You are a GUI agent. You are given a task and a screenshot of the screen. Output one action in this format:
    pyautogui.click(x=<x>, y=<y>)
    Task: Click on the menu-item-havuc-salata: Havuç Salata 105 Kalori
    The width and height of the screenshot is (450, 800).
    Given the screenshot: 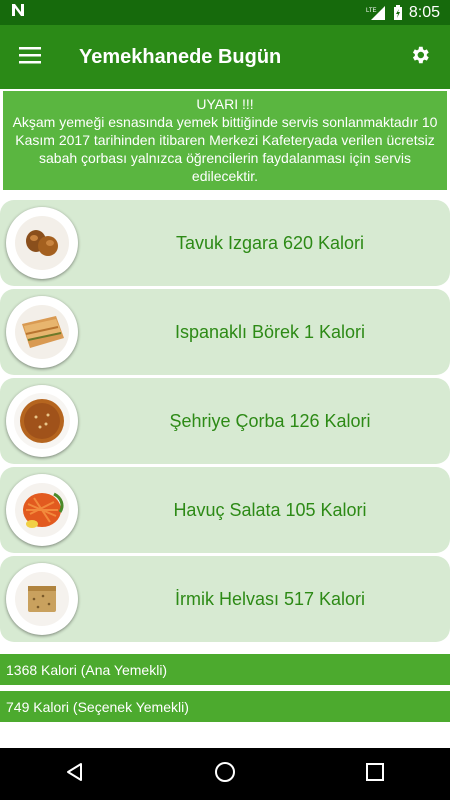 What is the action you would take?
    pyautogui.click(x=225, y=510)
    